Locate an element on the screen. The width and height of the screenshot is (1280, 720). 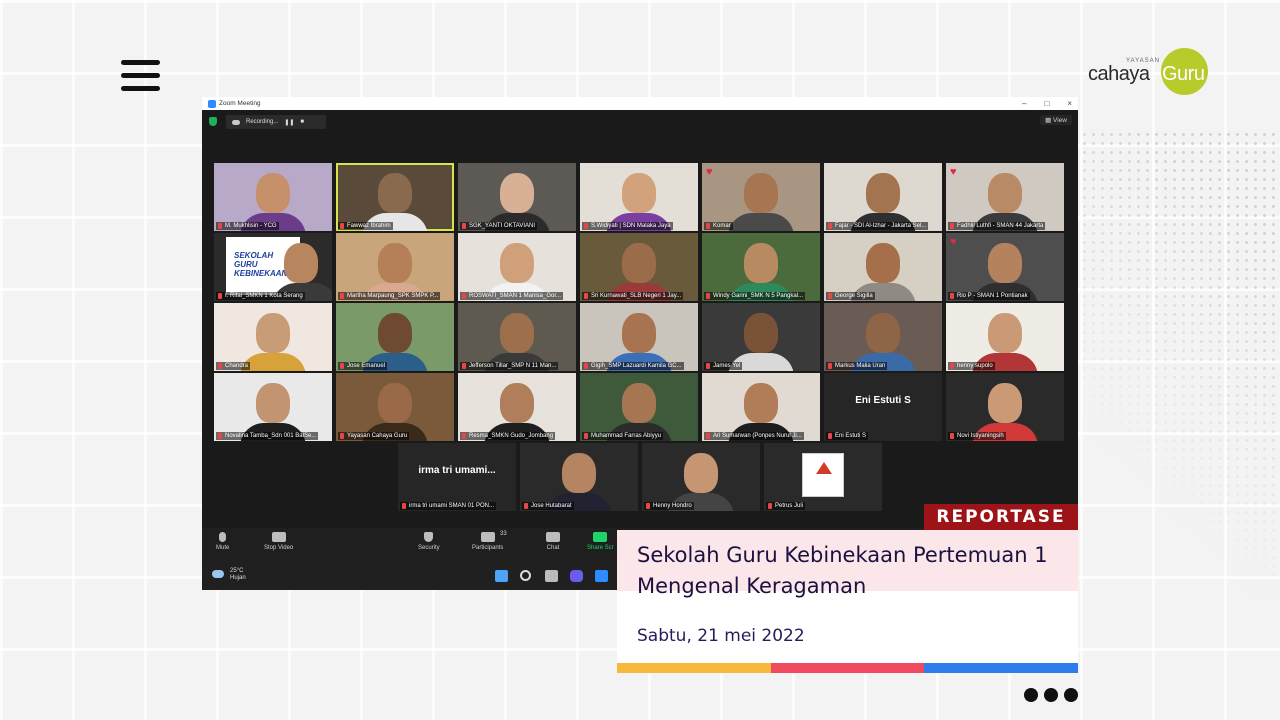
participant-name: Fawwaz Ibrahim is located at coordinates (365, 226).